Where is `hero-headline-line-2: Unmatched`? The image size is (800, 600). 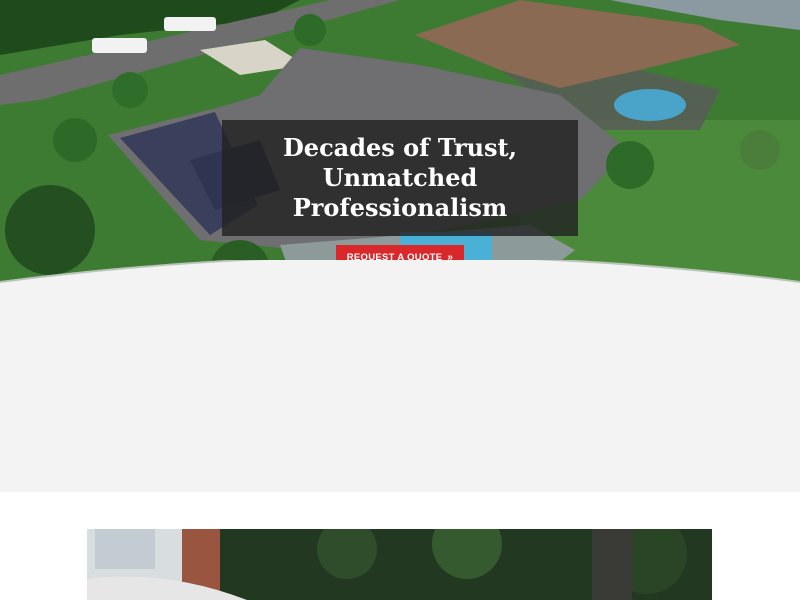 hero-headline-line-2: Unmatched is located at coordinates (400, 177).